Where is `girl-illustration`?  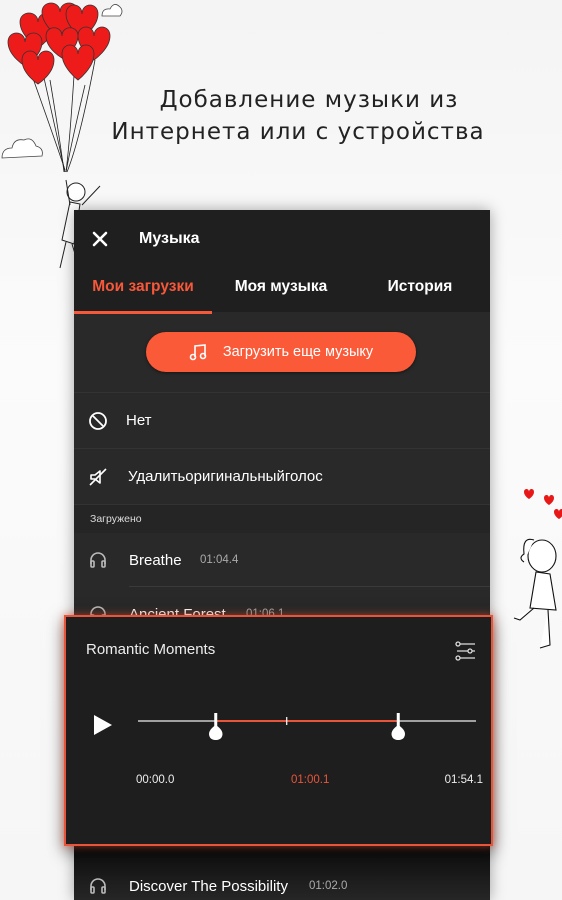 girl-illustration is located at coordinates (537, 569).